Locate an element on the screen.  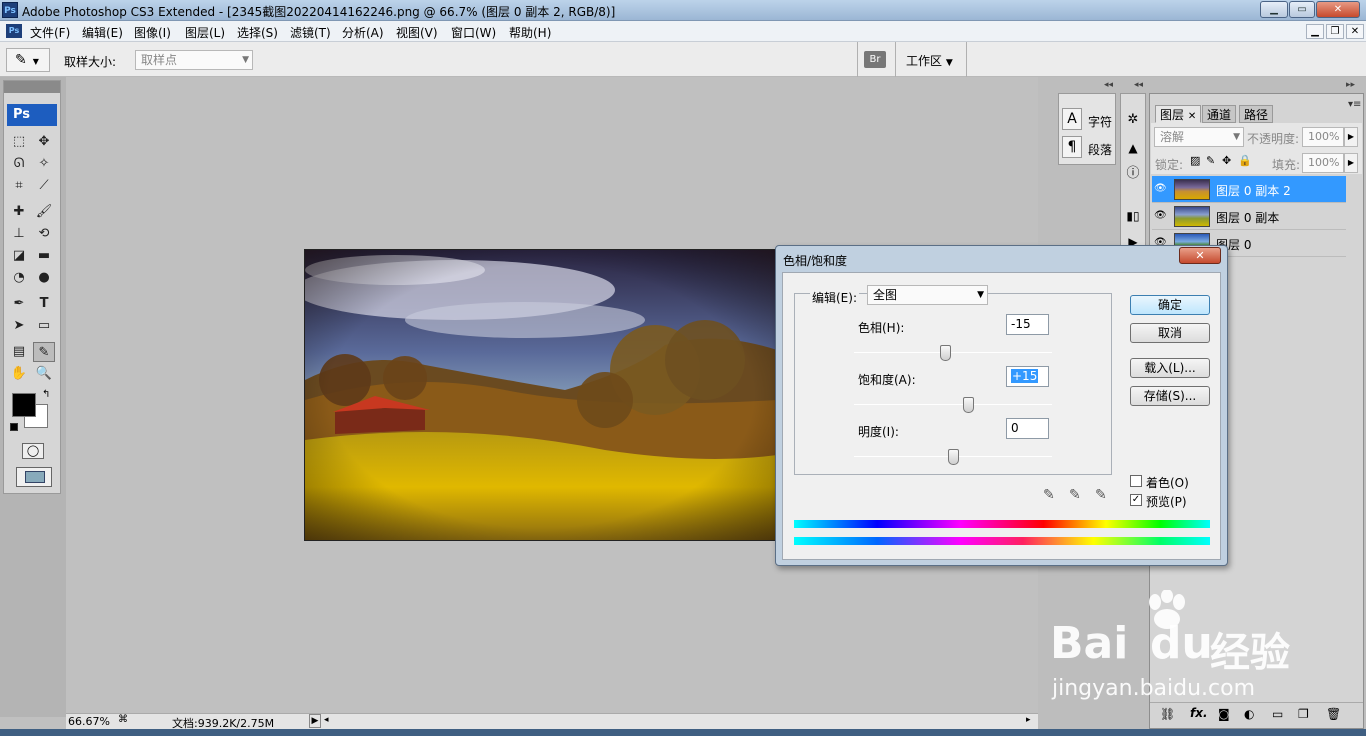
hue-field: -15 is located at coordinates (1027, 324).